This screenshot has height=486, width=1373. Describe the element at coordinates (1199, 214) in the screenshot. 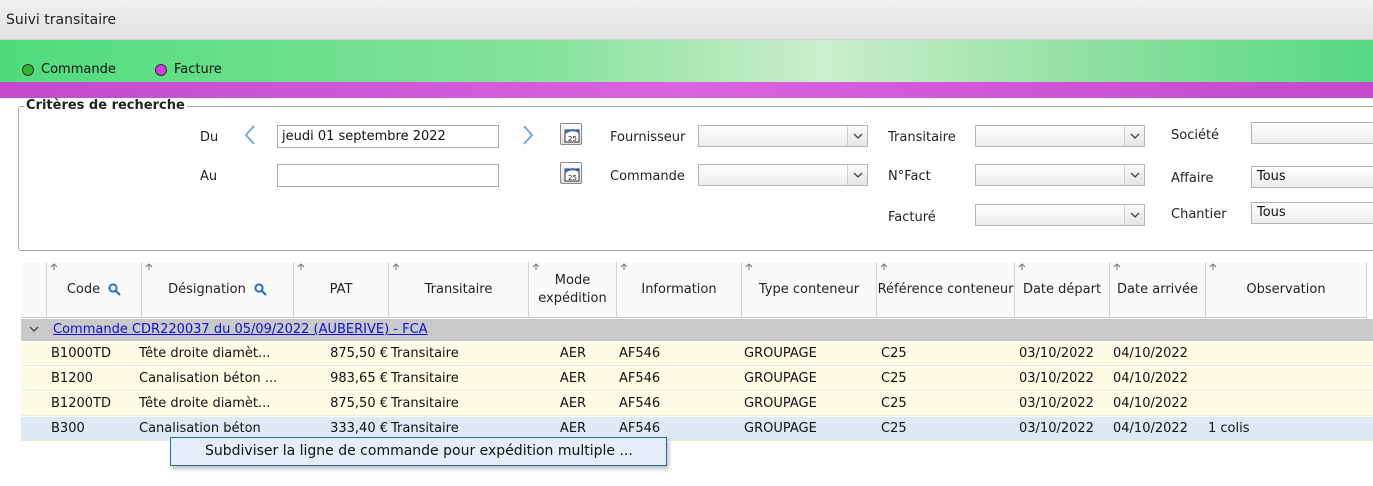

I see `chantier-label: Chantier` at that location.